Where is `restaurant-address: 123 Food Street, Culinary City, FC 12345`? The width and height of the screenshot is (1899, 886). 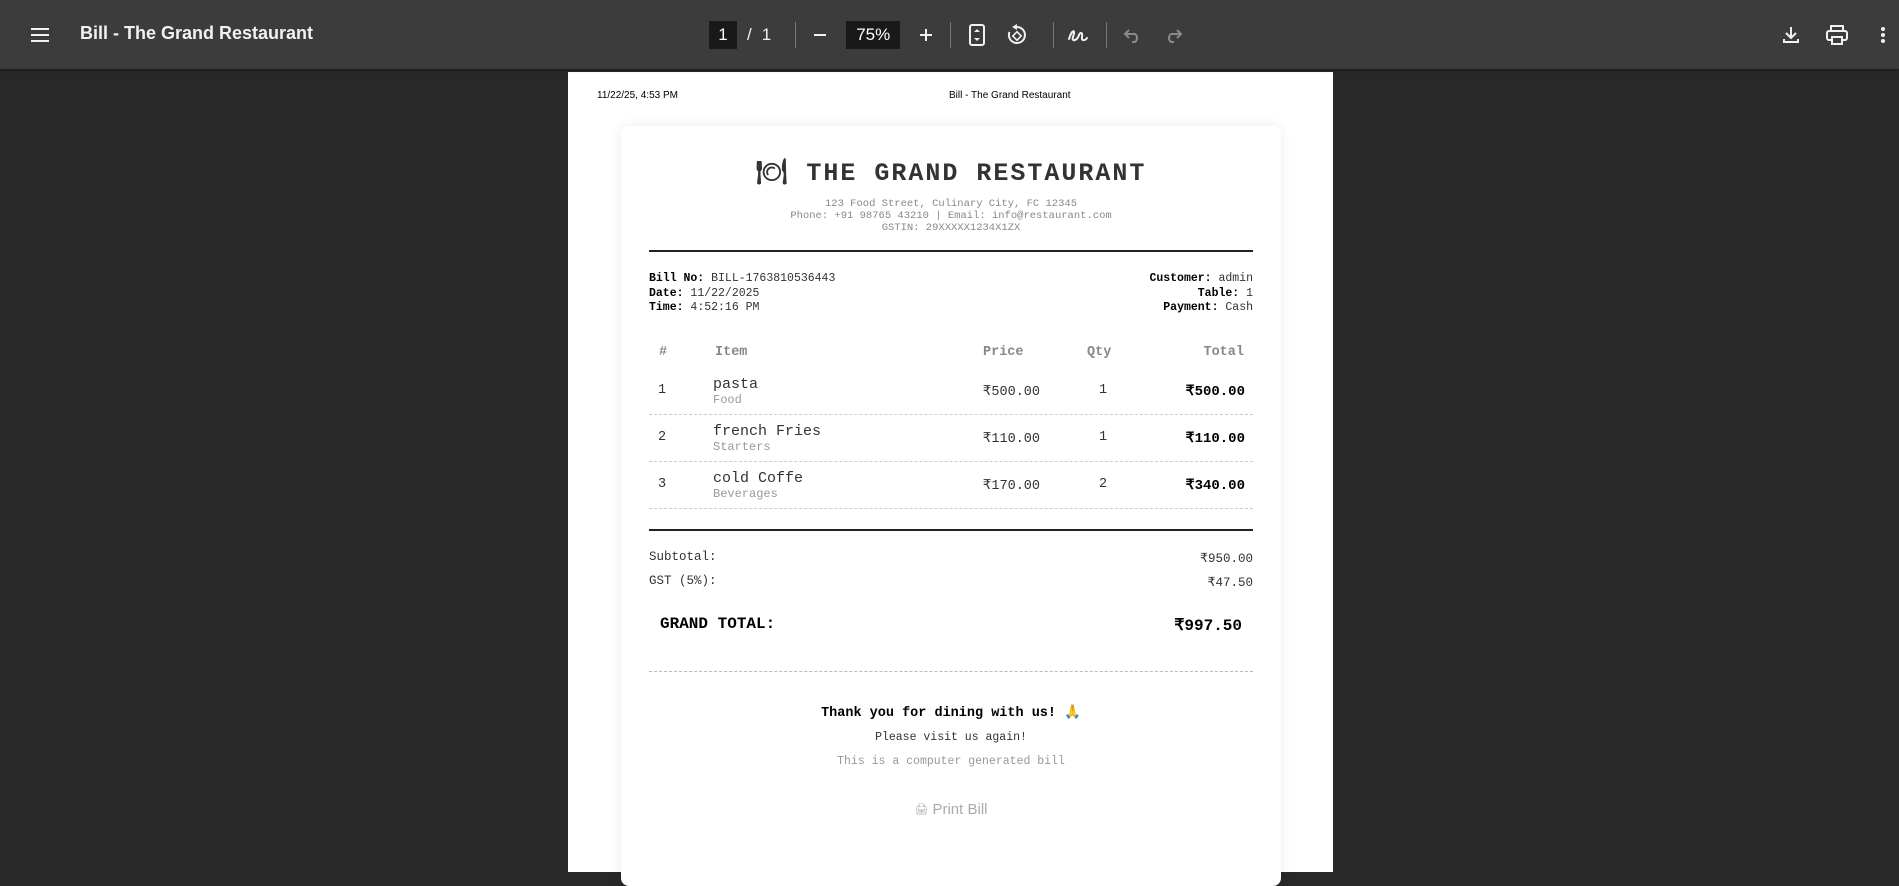 restaurant-address: 123 Food Street, Culinary City, FC 12345 is located at coordinates (951, 204).